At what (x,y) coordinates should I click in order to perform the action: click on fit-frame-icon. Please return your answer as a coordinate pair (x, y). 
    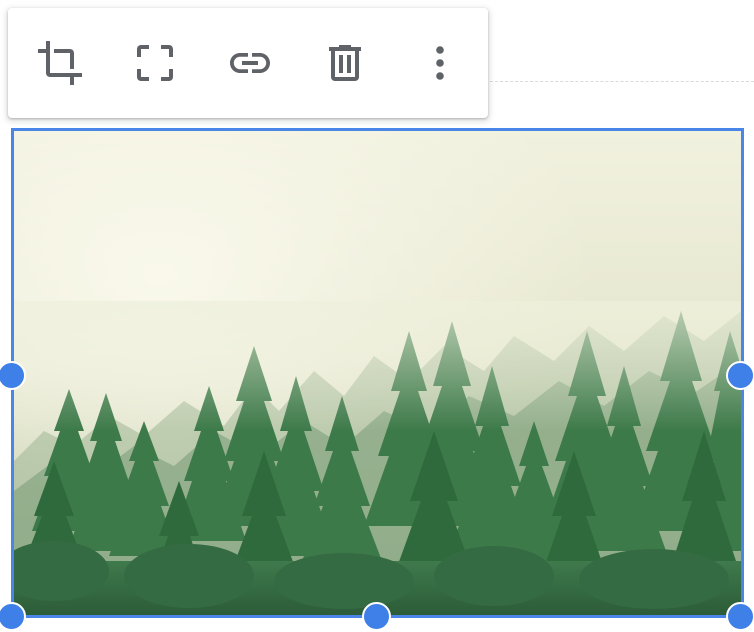
    Looking at the image, I should click on (154, 63).